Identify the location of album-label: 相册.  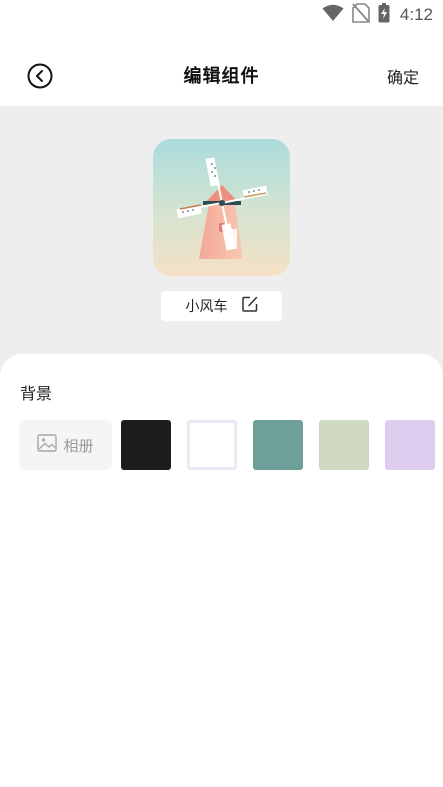
(78, 445).